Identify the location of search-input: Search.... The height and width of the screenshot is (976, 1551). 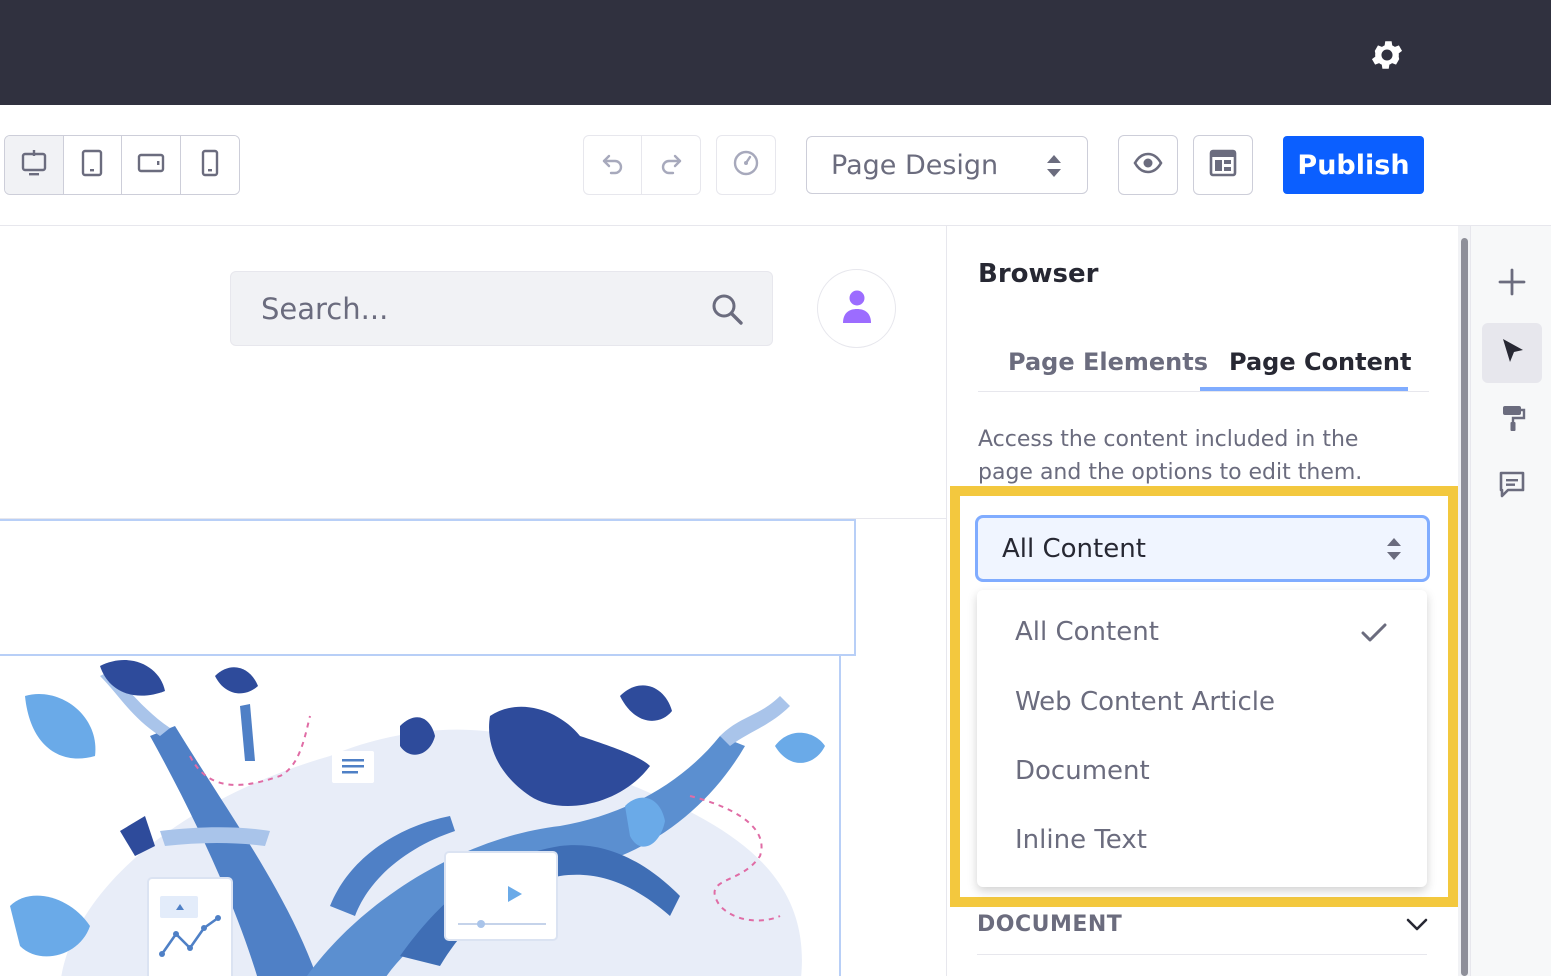
(501, 308).